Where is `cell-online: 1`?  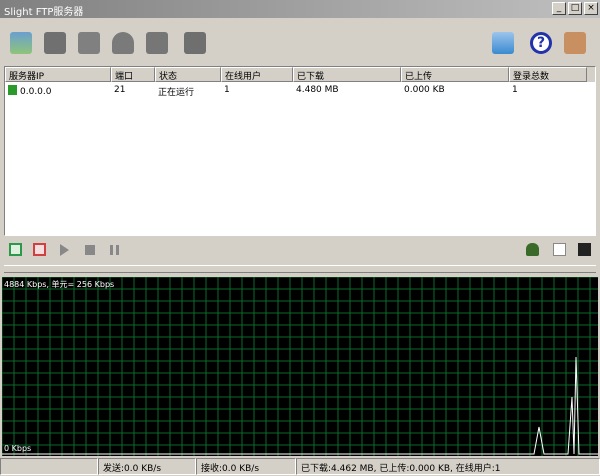 cell-online: 1 is located at coordinates (227, 90).